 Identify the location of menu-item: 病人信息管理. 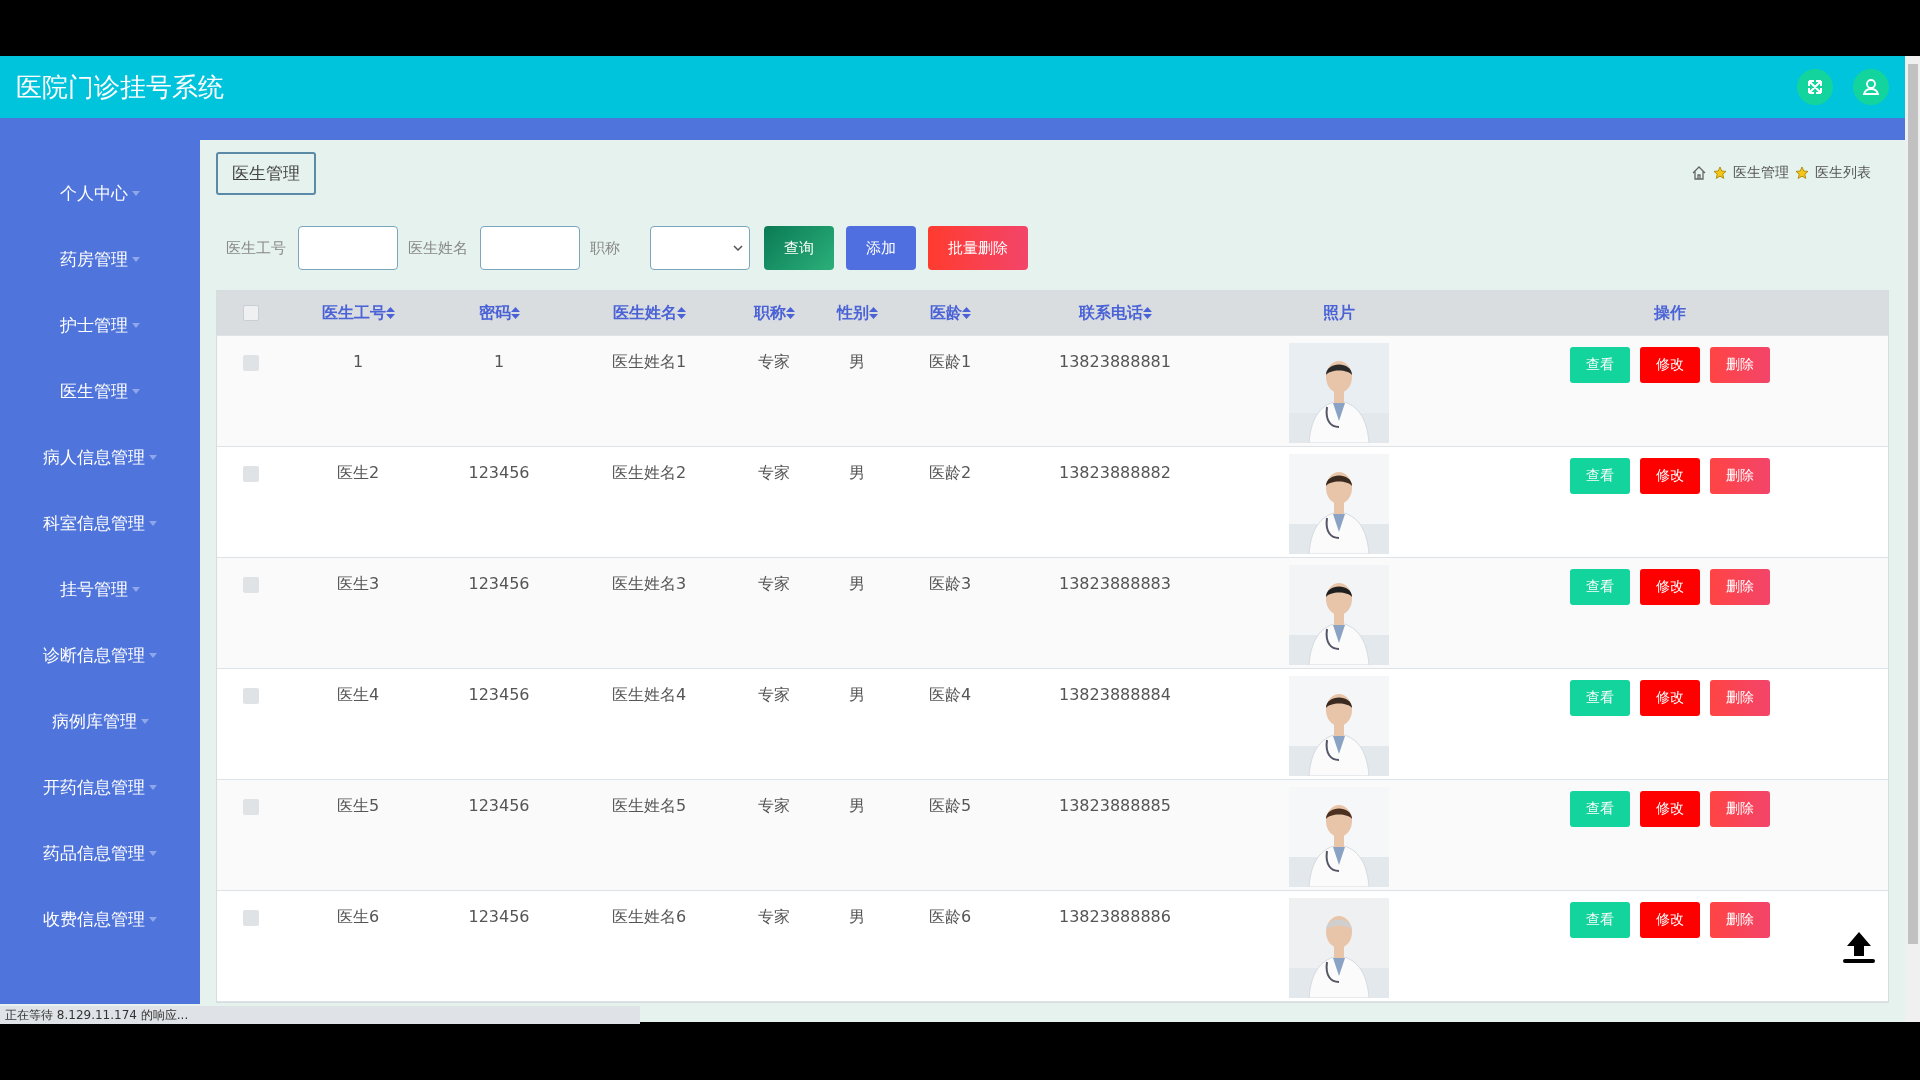
(100, 457).